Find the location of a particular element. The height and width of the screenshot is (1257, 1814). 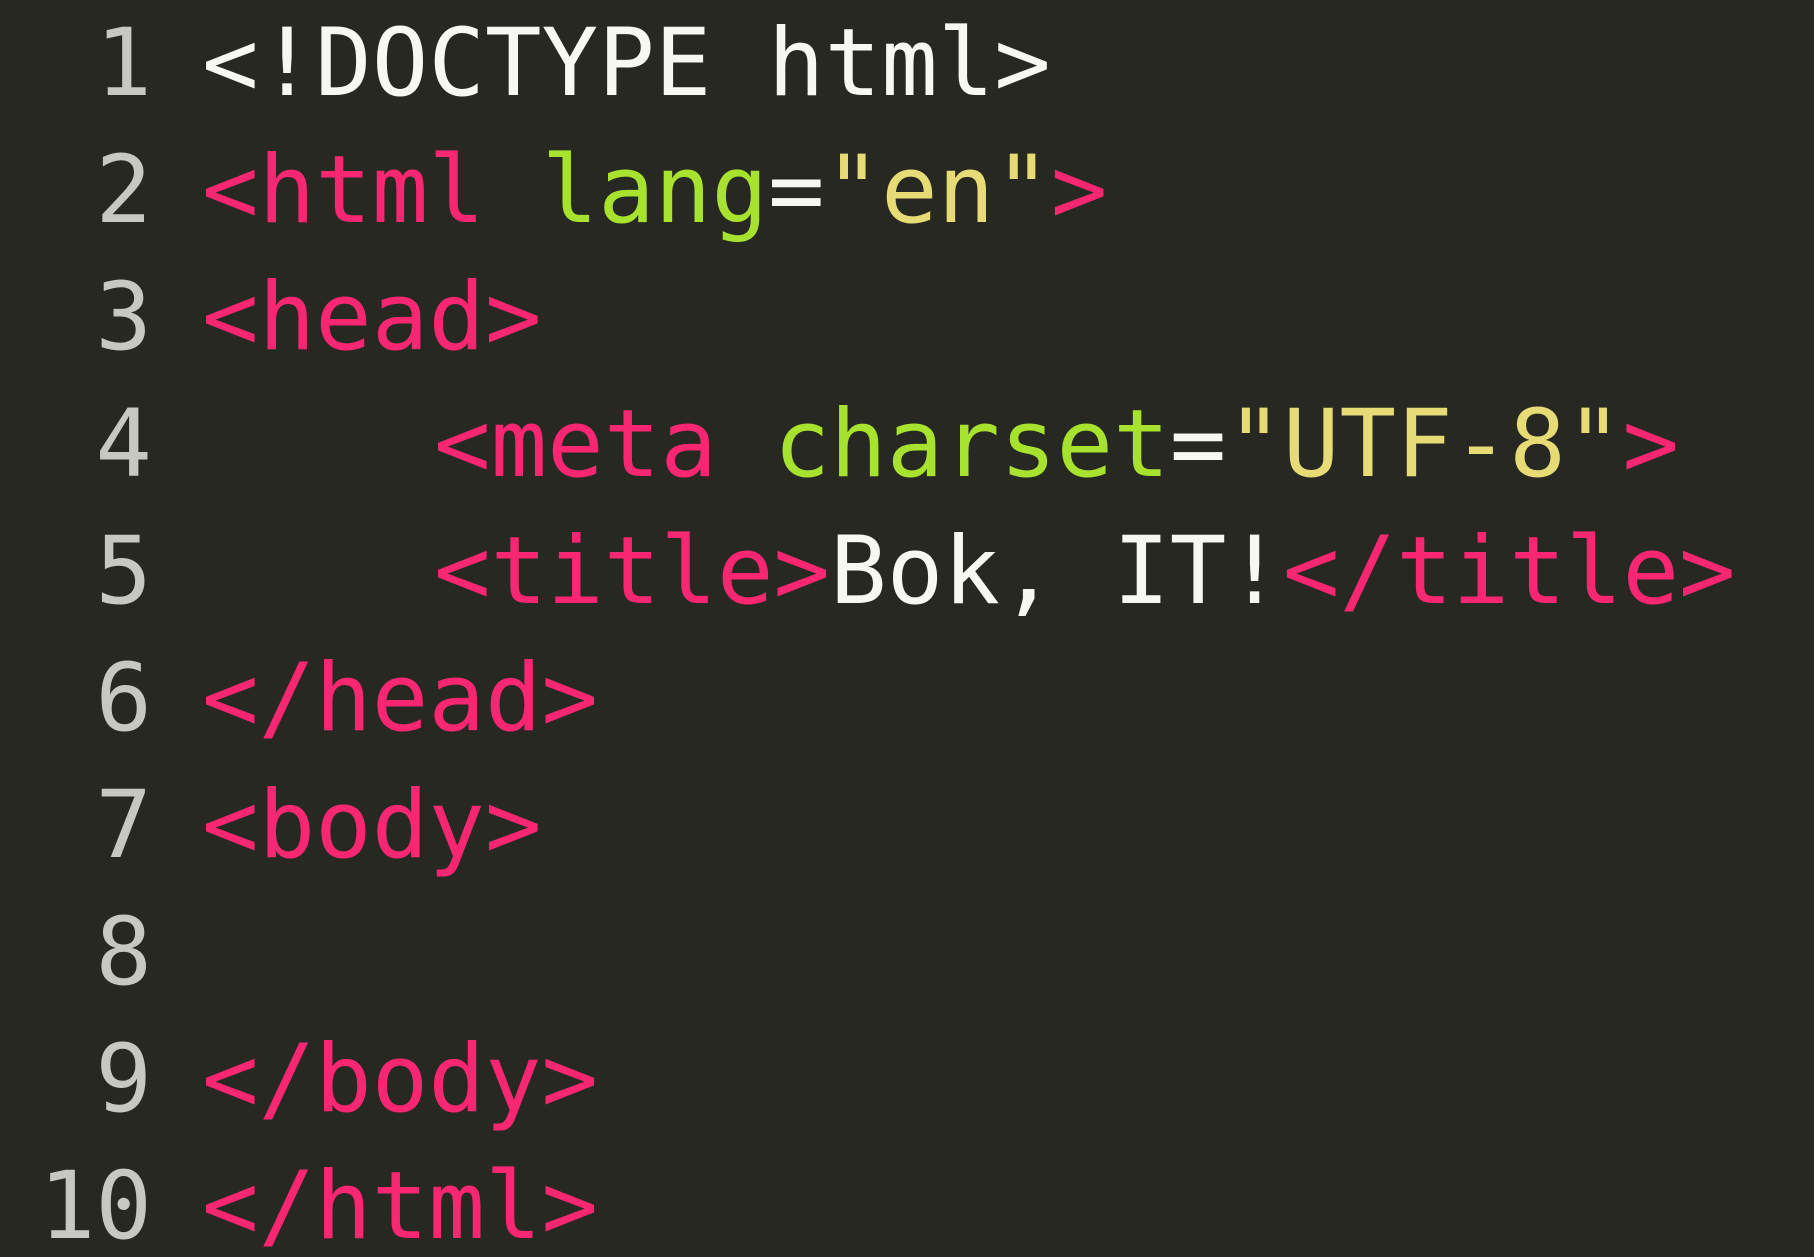

line-number: 3 is located at coordinates (123, 317).